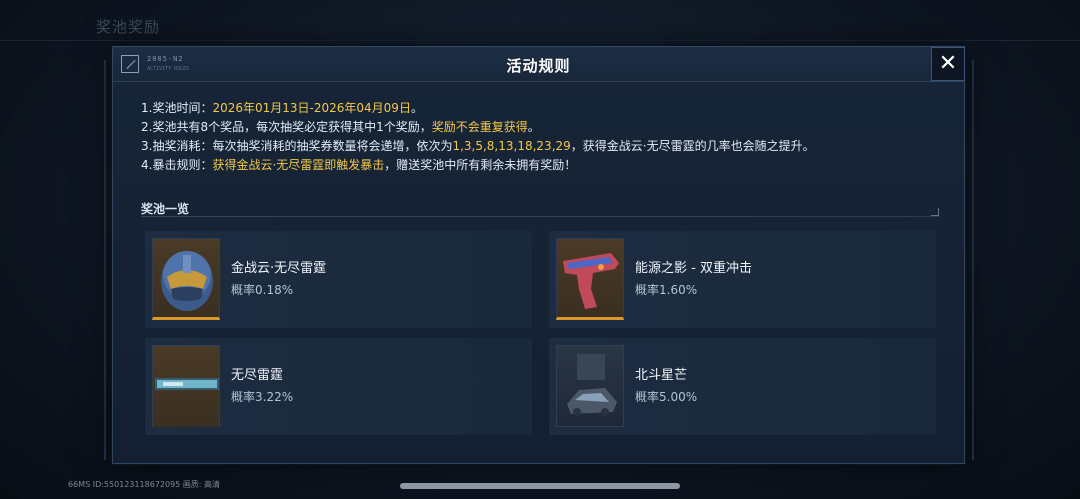 Image resolution: width=1080 pixels, height=499 pixels. What do you see at coordinates (311, 108) in the screenshot?
I see `rule-1-date: 2026年01月13日-2026年04月09日` at bounding box center [311, 108].